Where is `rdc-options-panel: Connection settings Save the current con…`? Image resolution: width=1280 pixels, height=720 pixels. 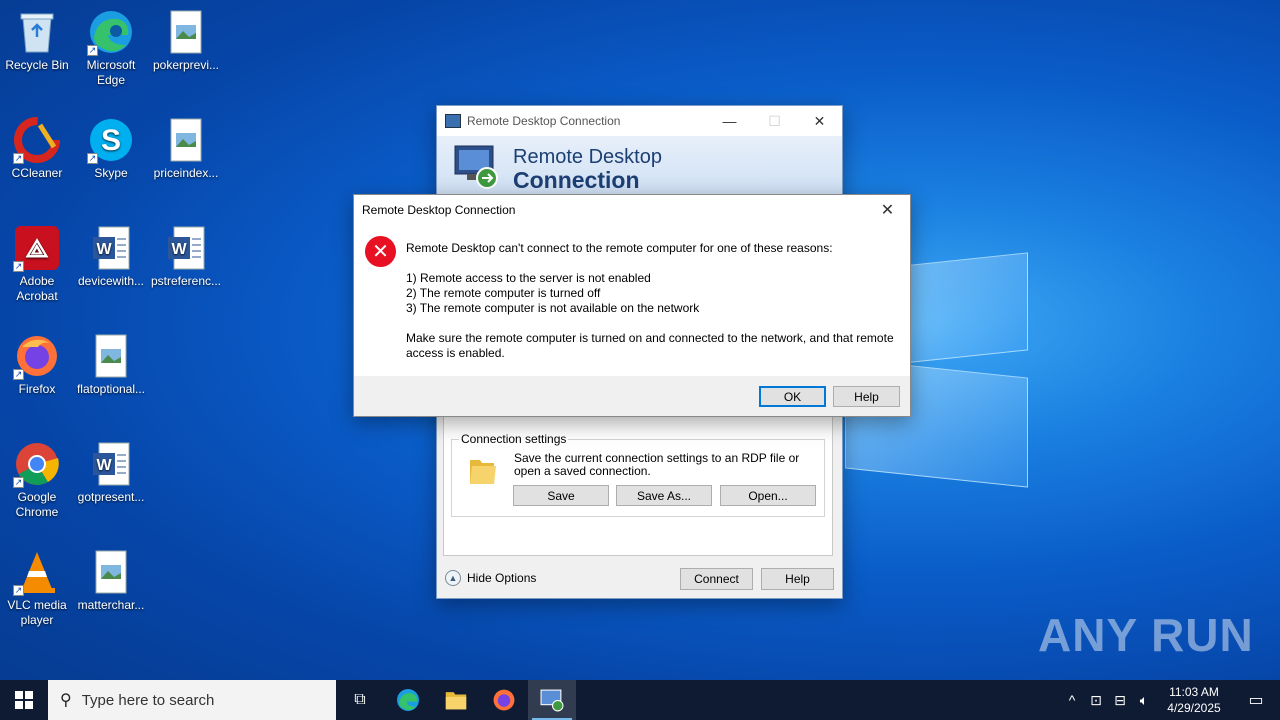
rdc-options-panel: Connection settings Save the current con… is located at coordinates (638, 481).